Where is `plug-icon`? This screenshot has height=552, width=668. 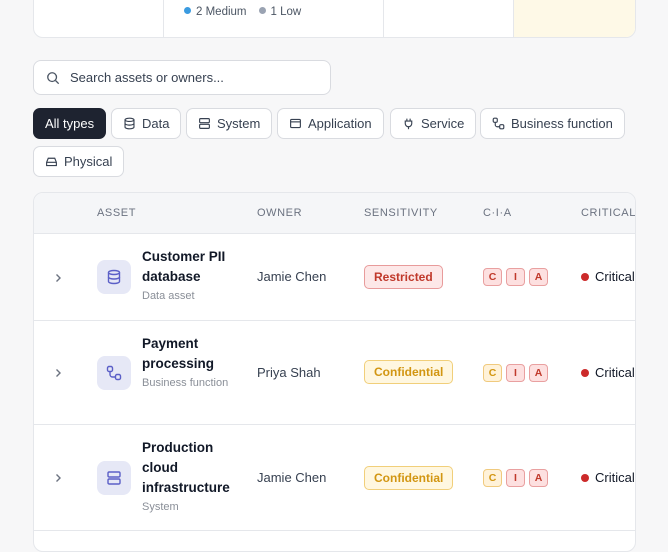 plug-icon is located at coordinates (408, 124).